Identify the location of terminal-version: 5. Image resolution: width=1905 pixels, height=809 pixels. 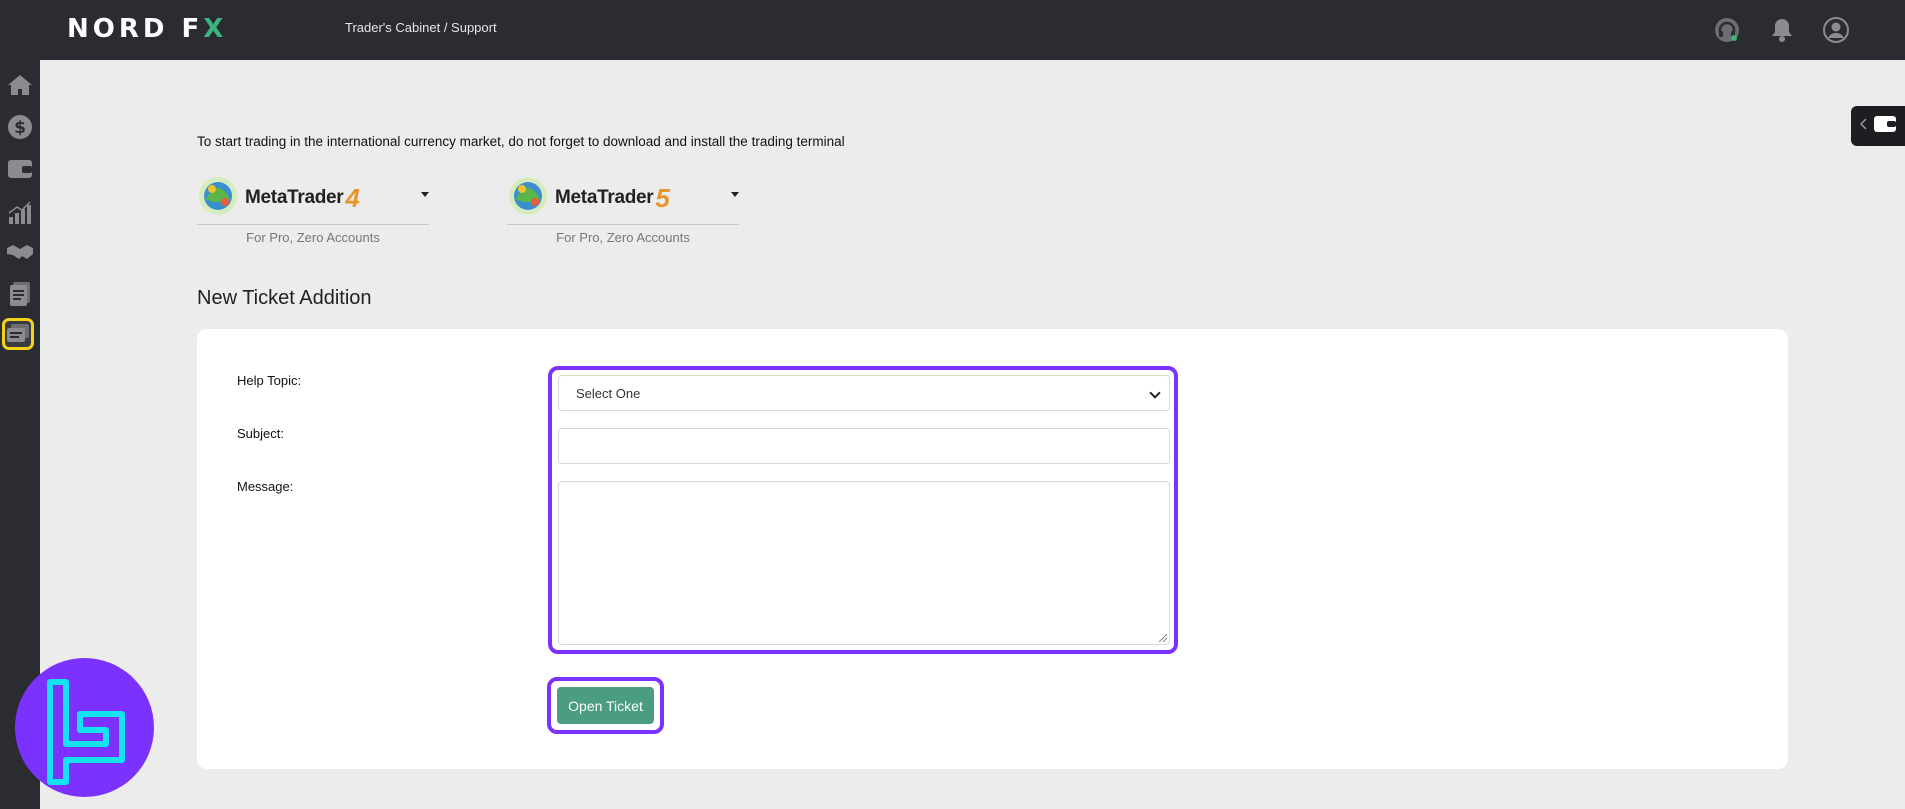
(662, 197).